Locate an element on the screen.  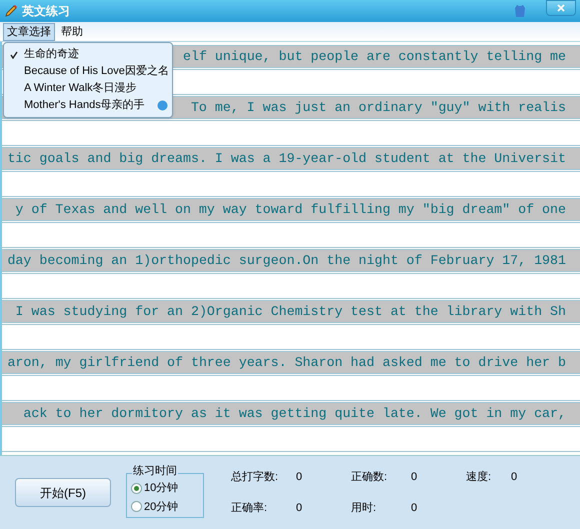
window-title: 英文练习 is located at coordinates (46, 11).